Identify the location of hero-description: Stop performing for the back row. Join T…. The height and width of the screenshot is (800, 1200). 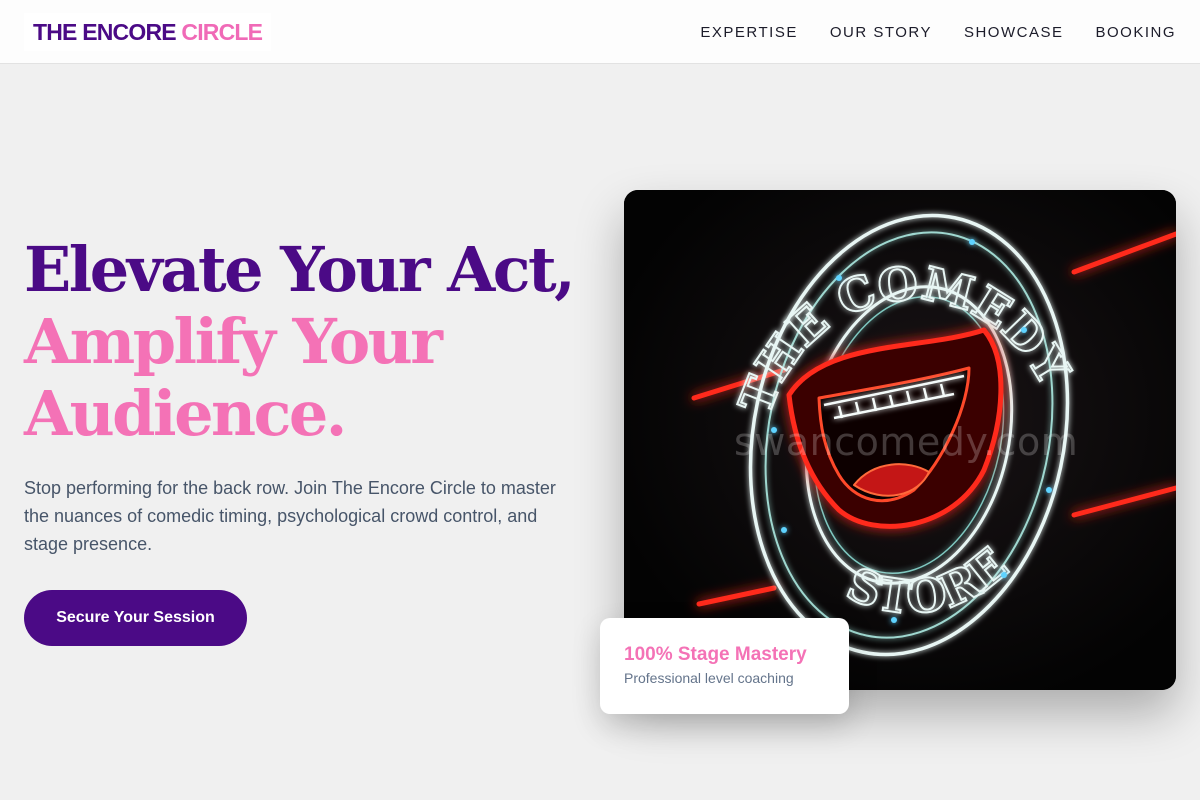
(290, 516).